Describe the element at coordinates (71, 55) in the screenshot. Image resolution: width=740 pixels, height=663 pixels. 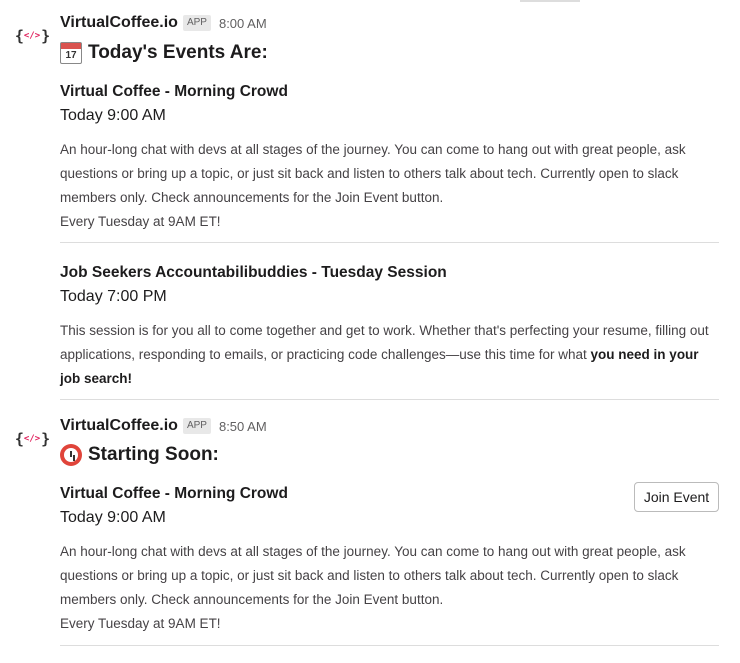
I see `calendar-date: 17` at that location.